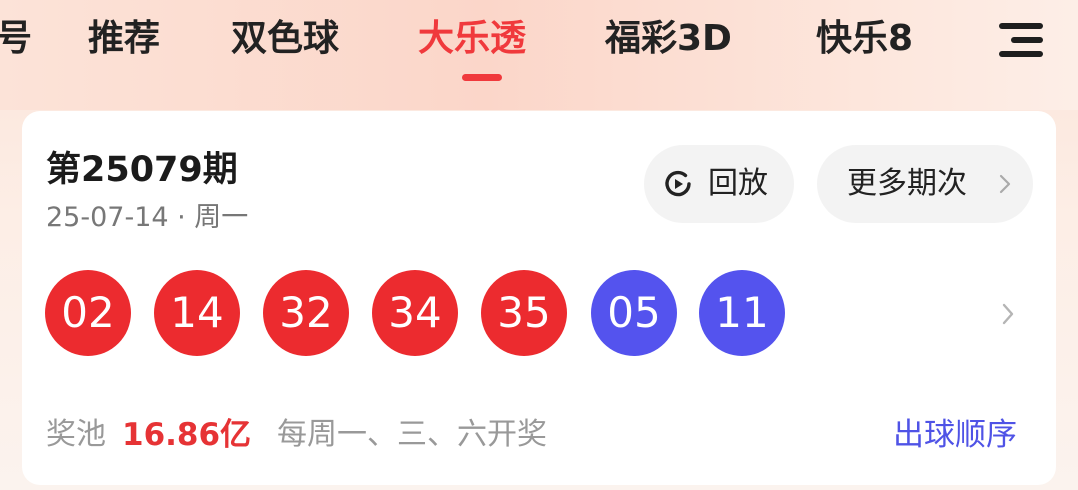  What do you see at coordinates (482, 77) in the screenshot?
I see `active-tab-indicator` at bounding box center [482, 77].